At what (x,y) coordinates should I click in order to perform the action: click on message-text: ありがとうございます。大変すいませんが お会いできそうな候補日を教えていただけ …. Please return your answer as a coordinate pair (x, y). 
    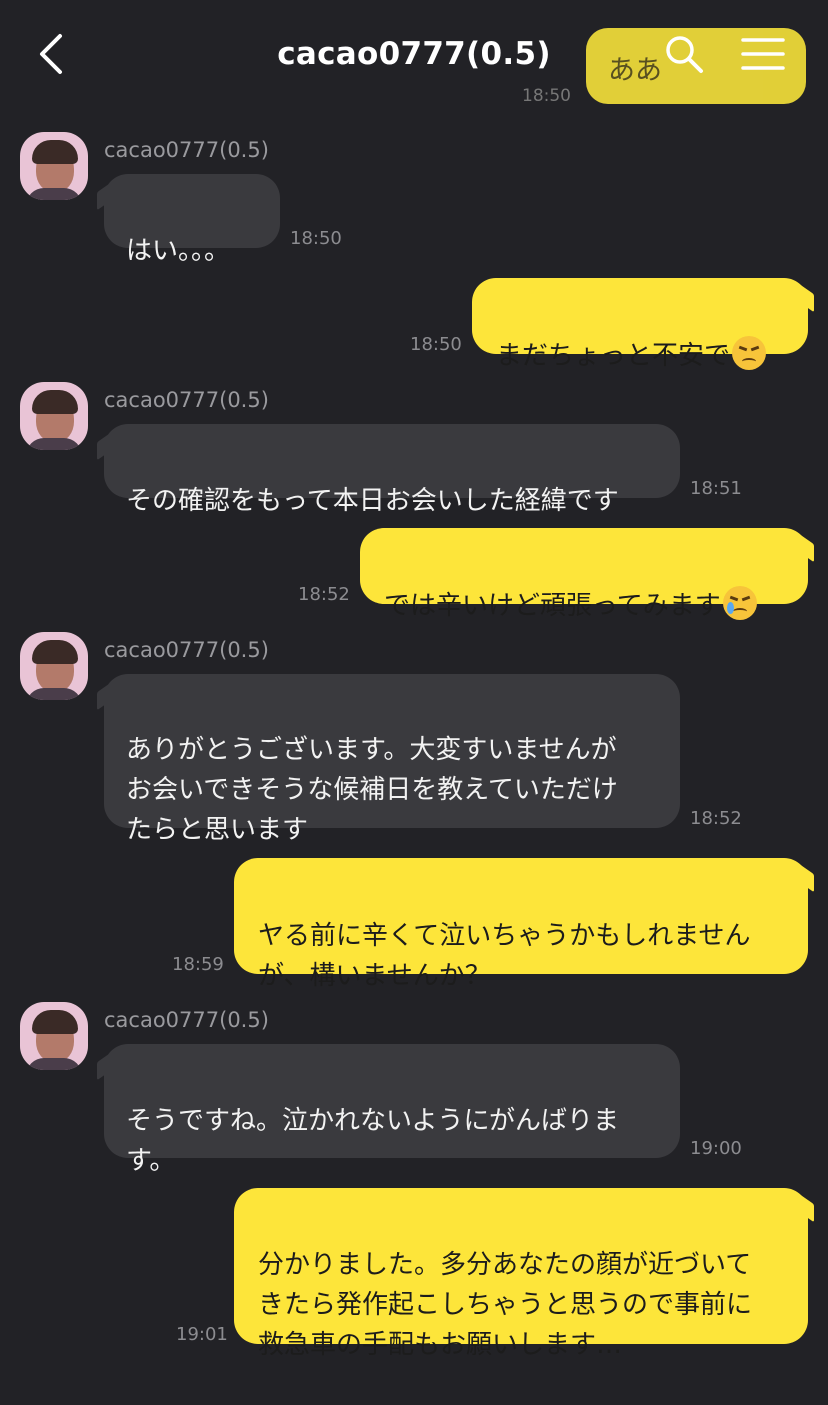
    Looking at the image, I should click on (372, 790).